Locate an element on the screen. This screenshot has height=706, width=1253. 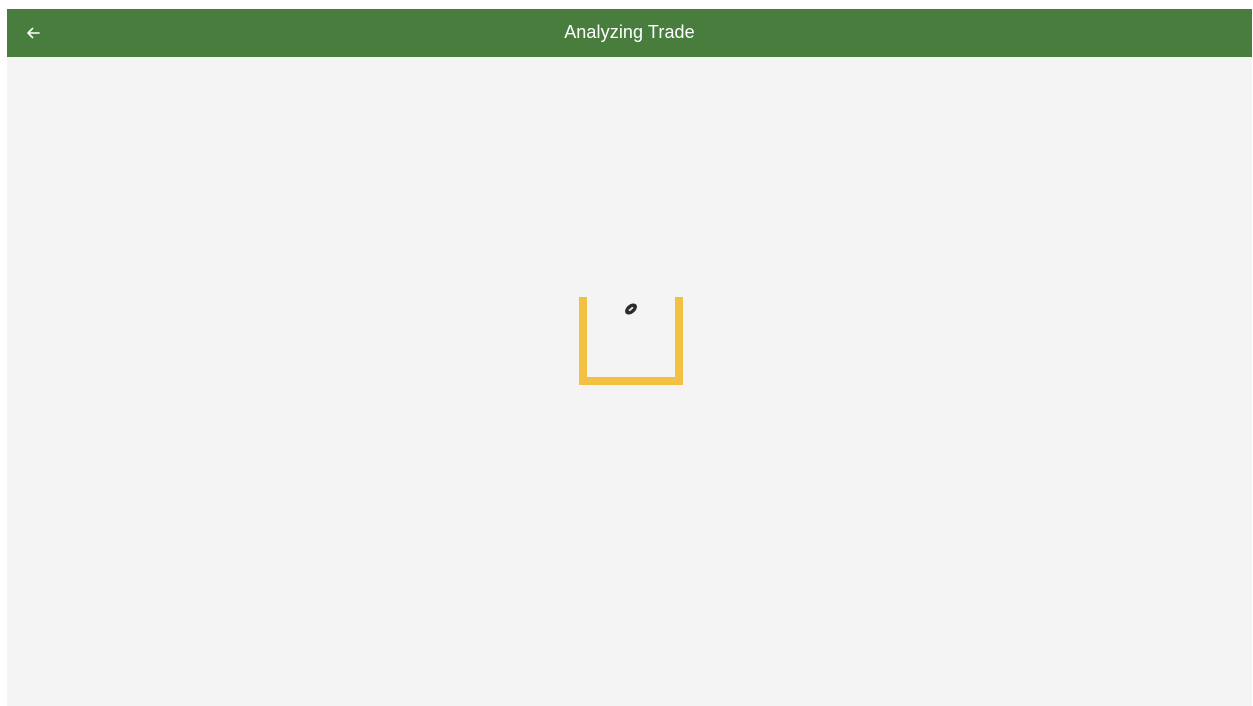
goalpost-left-upright is located at coordinates (583, 341).